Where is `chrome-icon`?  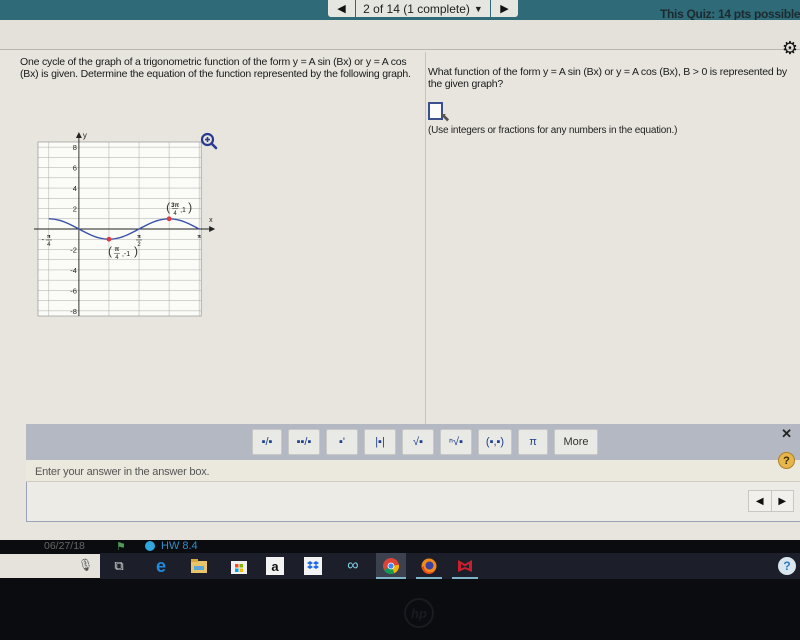
chrome-icon is located at coordinates (391, 566).